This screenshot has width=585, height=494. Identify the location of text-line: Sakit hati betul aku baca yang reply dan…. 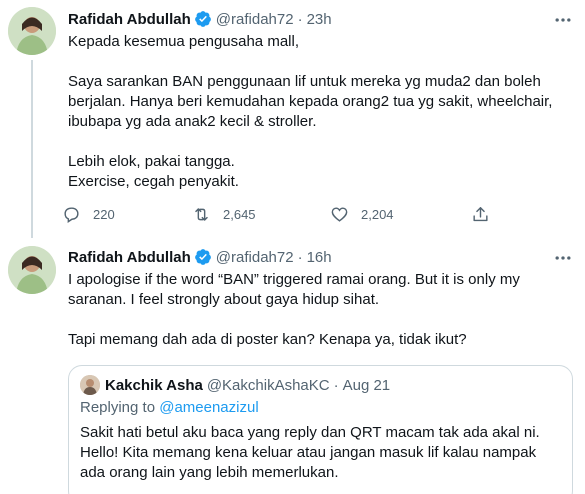
(310, 432).